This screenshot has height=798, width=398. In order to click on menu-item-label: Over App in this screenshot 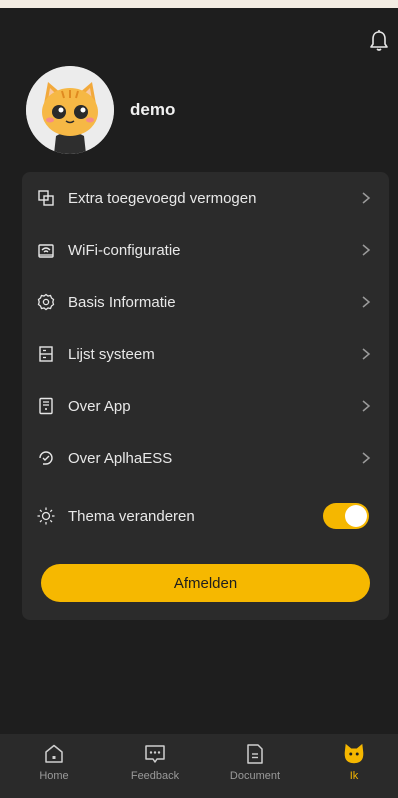, I will do `click(99, 406)`.